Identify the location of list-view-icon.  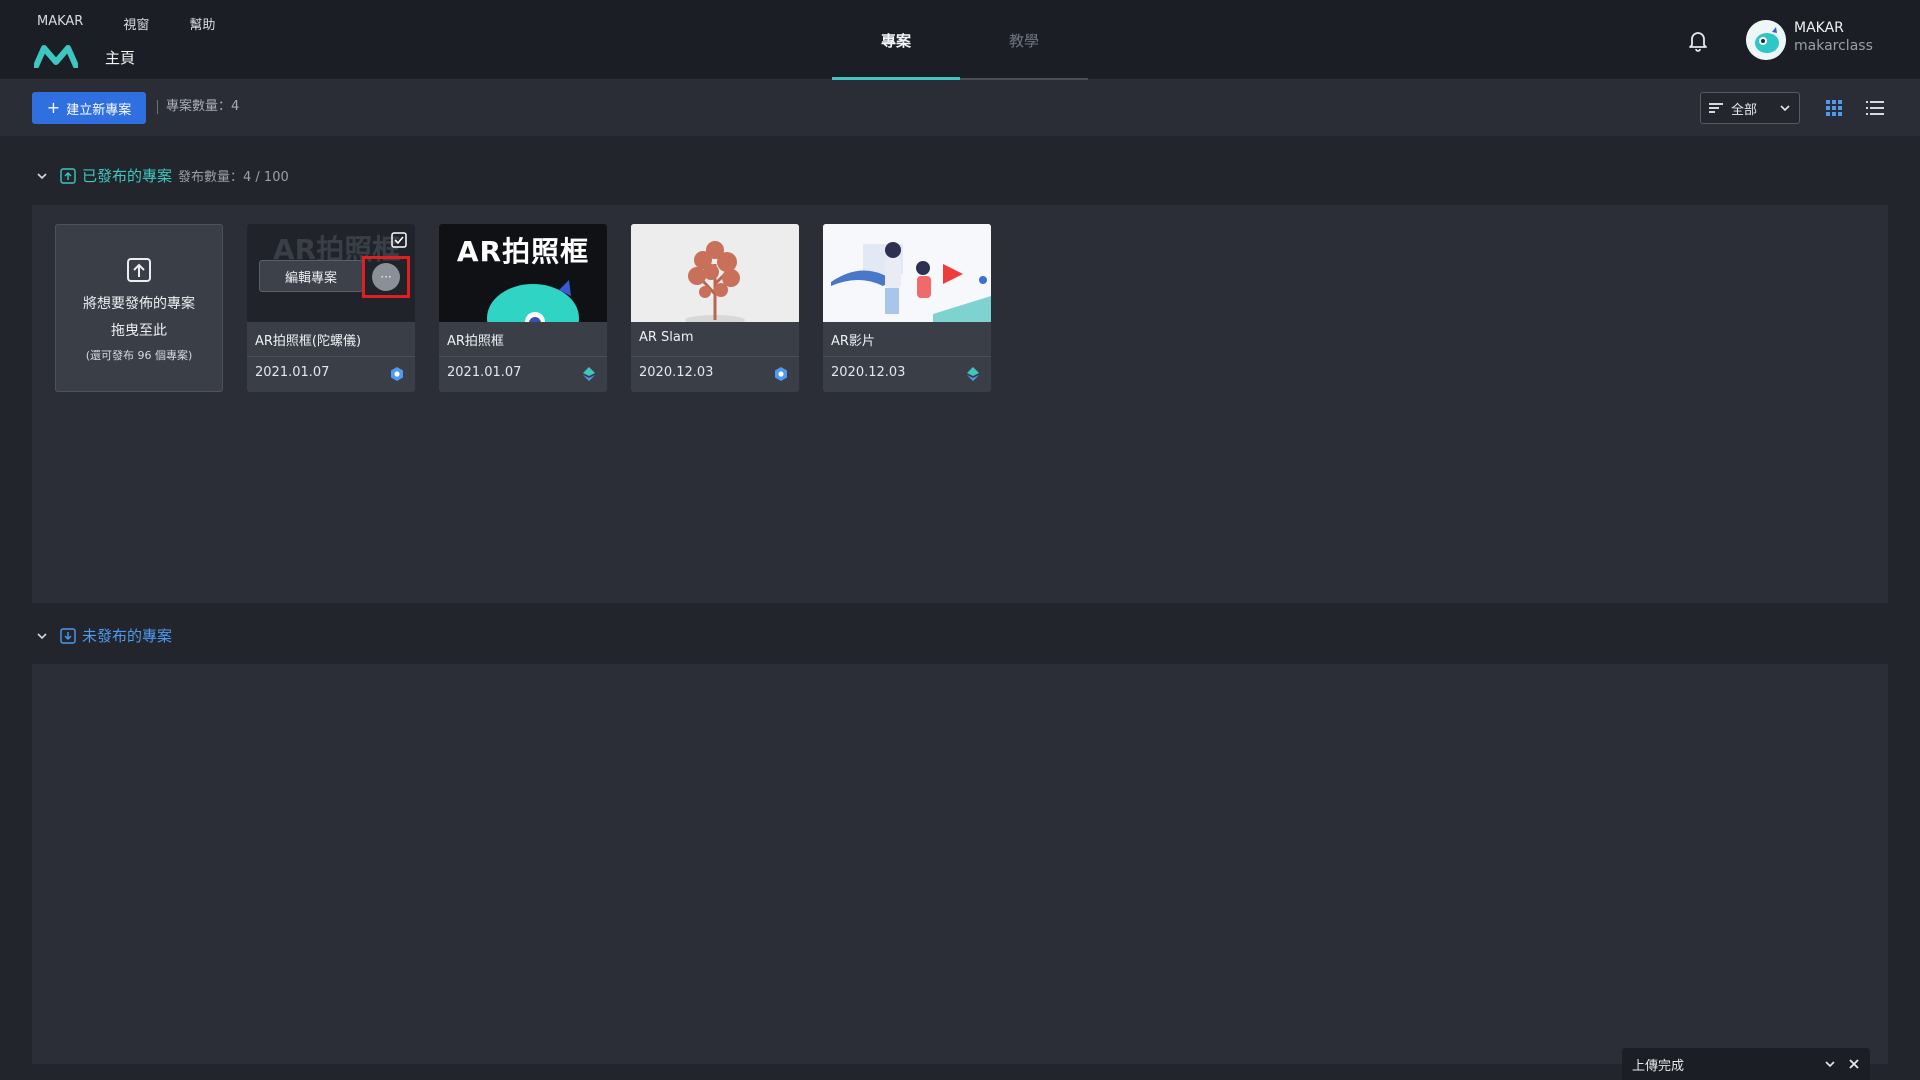
(1875, 108).